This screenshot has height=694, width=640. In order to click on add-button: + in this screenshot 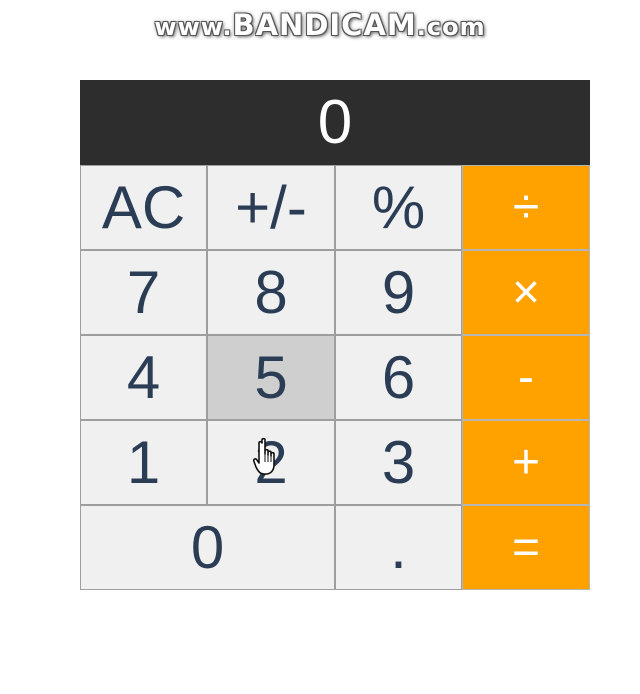, I will do `click(526, 462)`.